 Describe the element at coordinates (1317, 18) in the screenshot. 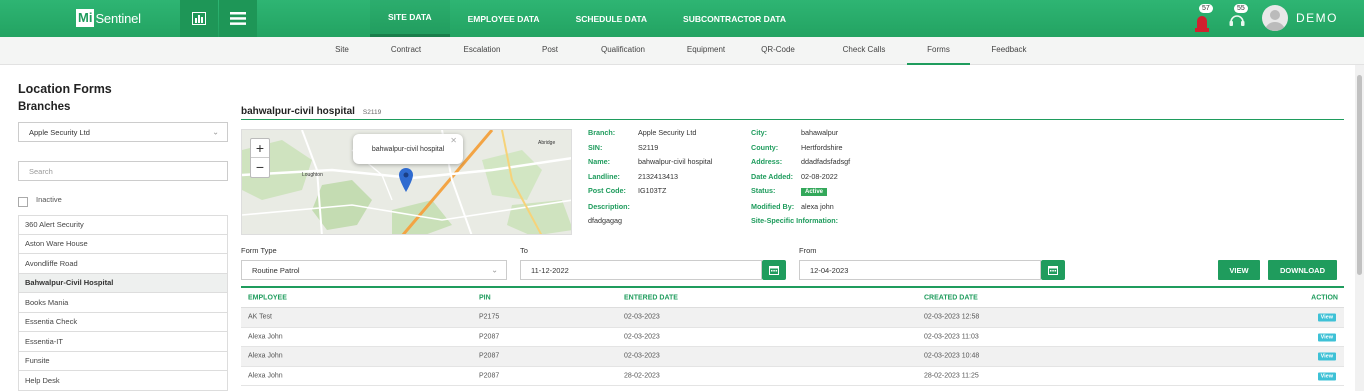

I see `user-name: DEMO` at that location.